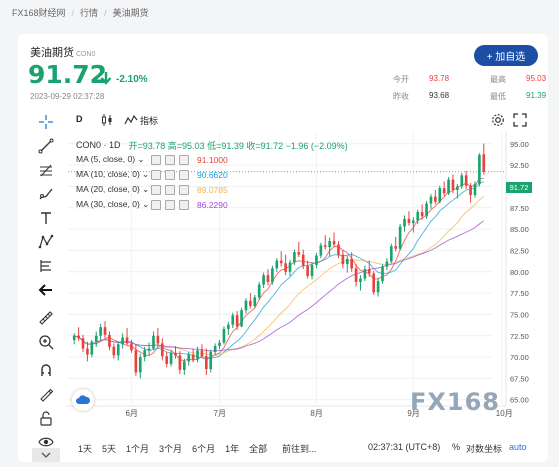  Describe the element at coordinates (519, 144) in the screenshot. I see `y-tick-label: 95.00` at that location.